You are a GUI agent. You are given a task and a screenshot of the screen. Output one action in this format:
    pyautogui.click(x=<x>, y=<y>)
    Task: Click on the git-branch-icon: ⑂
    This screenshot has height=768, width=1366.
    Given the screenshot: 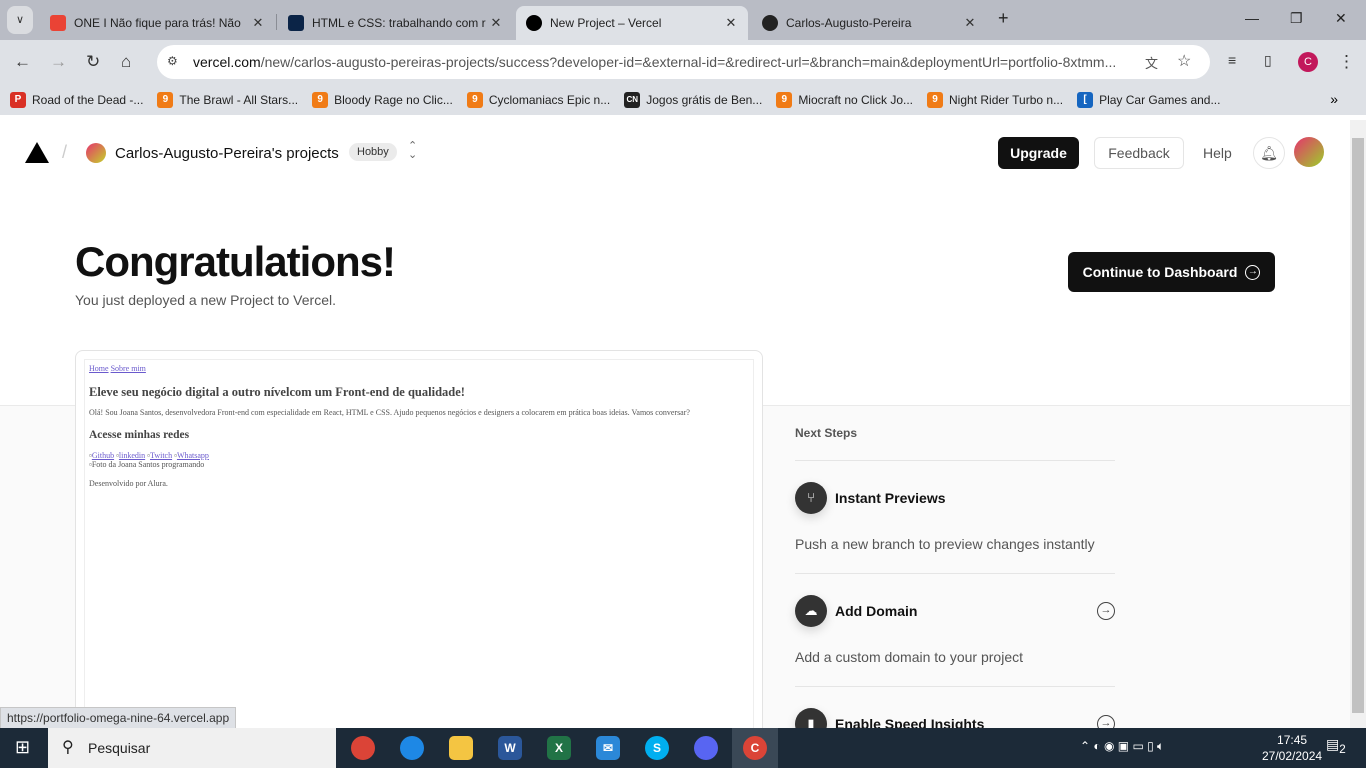 What is the action you would take?
    pyautogui.click(x=811, y=498)
    